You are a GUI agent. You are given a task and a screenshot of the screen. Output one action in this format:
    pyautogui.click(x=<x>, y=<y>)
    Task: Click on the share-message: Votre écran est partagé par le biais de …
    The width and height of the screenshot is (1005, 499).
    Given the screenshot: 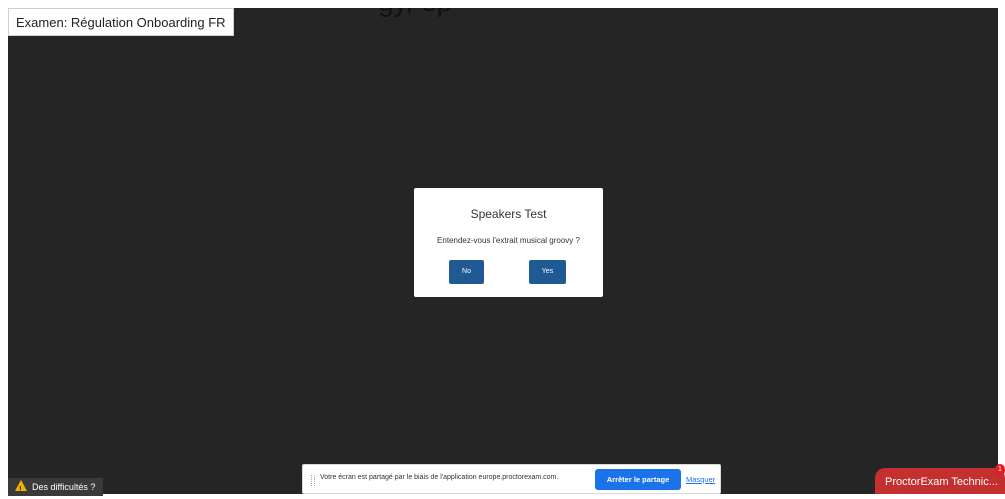 What is the action you would take?
    pyautogui.click(x=439, y=477)
    